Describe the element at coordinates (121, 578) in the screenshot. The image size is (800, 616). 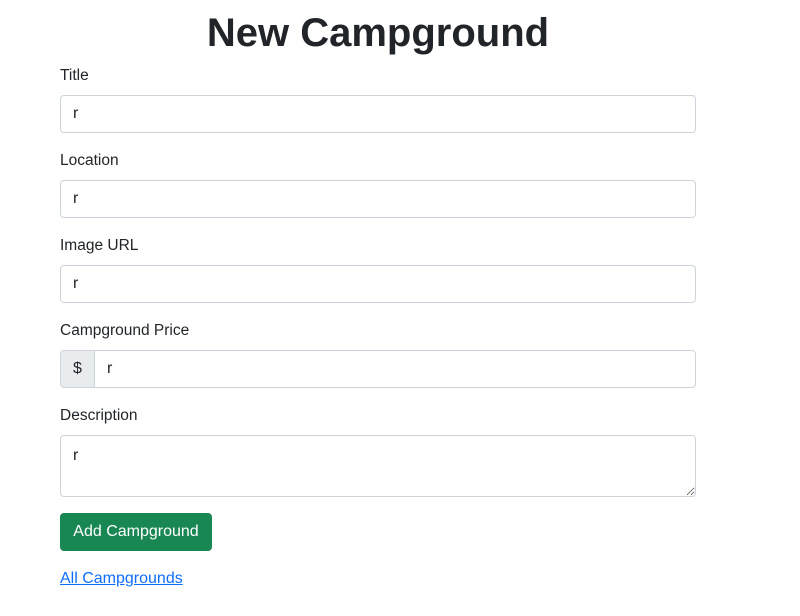
I see `all-campgrounds-link: All Campgrounds` at that location.